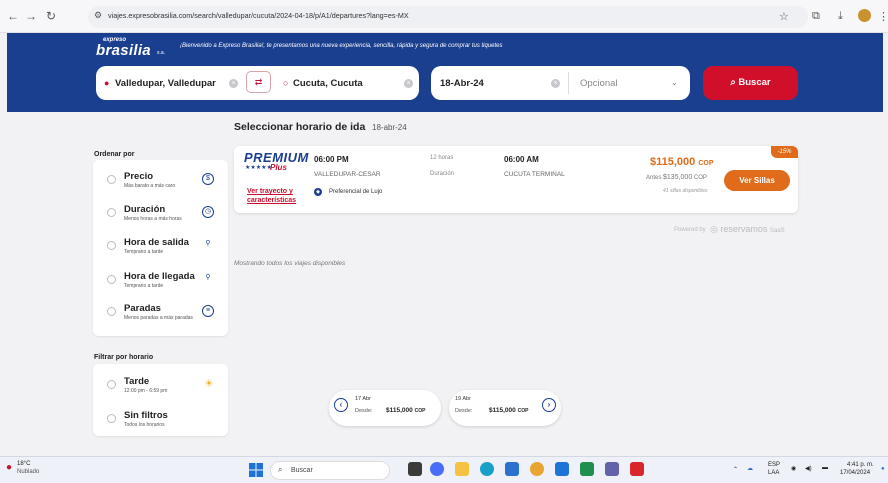  I want to click on file-explorer-icon, so click(462, 469).